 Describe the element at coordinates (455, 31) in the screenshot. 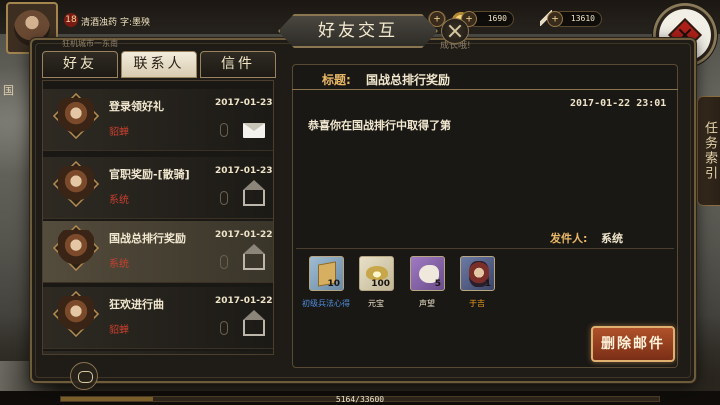

I see `close-button` at that location.